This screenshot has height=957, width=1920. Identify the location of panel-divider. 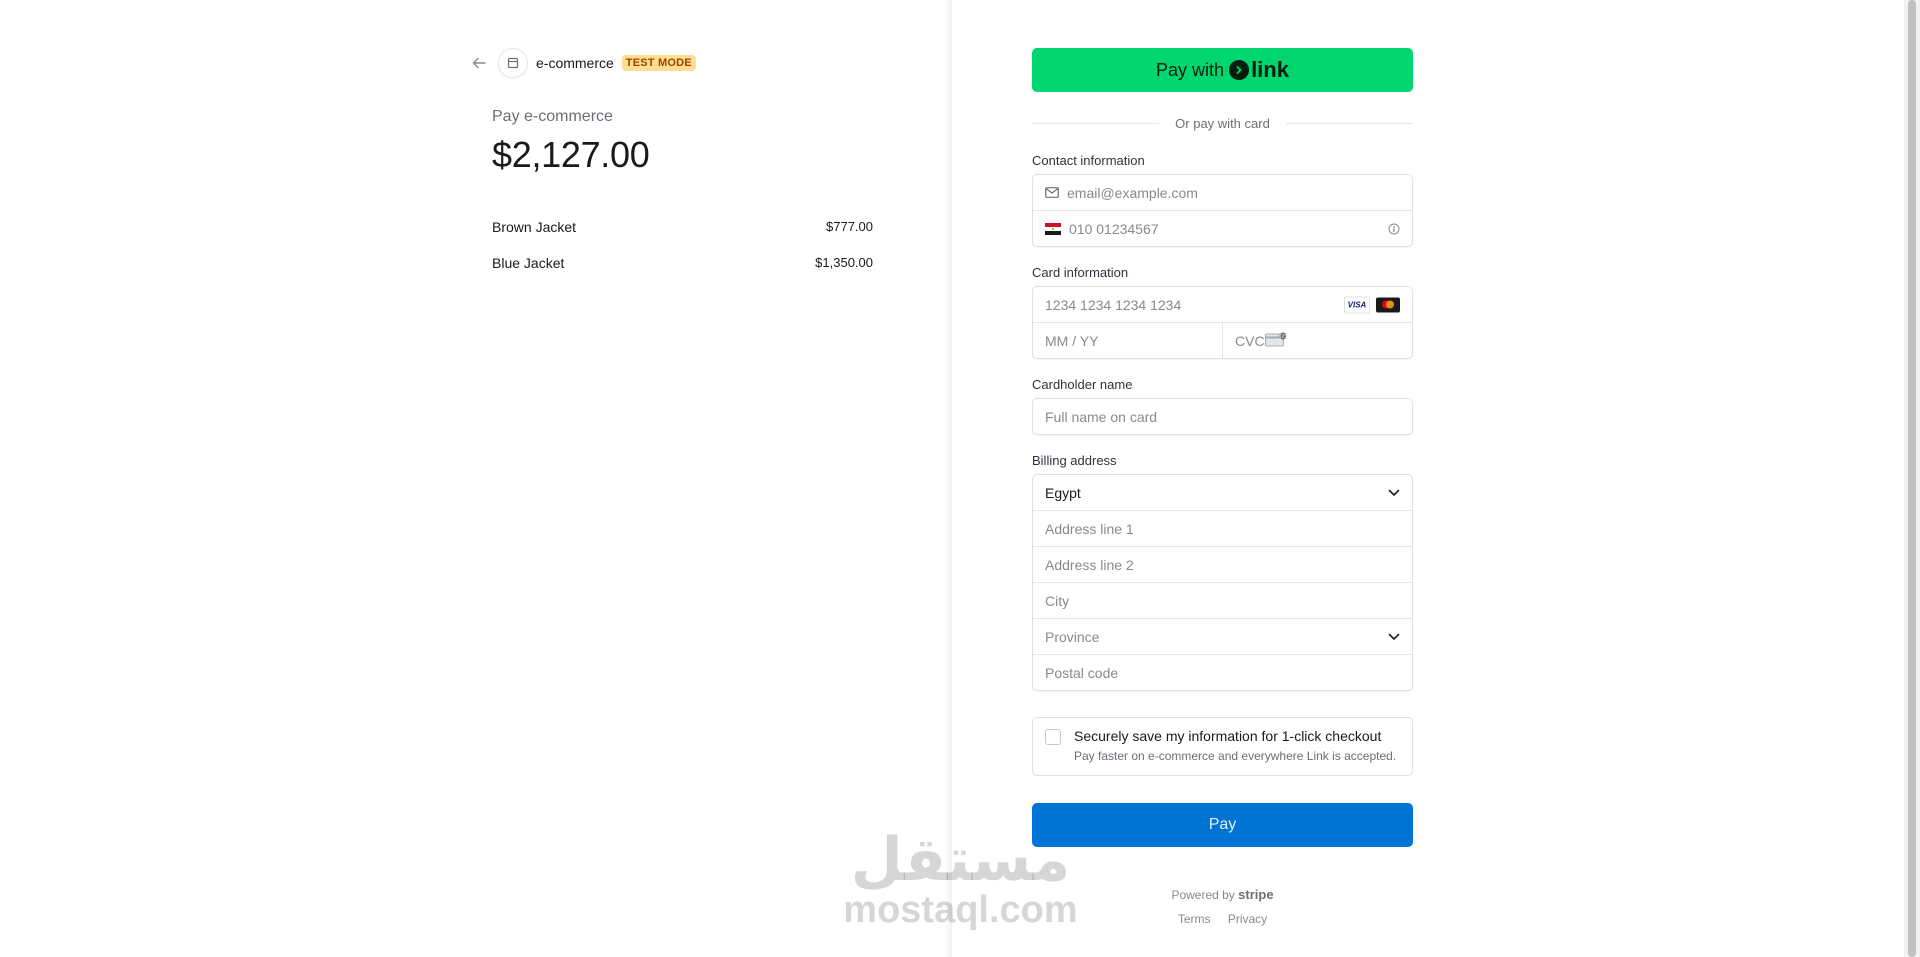
(948, 478).